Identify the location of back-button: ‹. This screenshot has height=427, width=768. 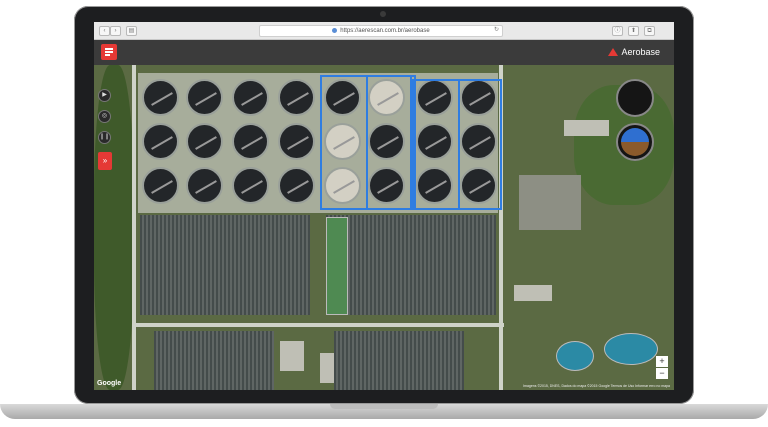
(104, 31).